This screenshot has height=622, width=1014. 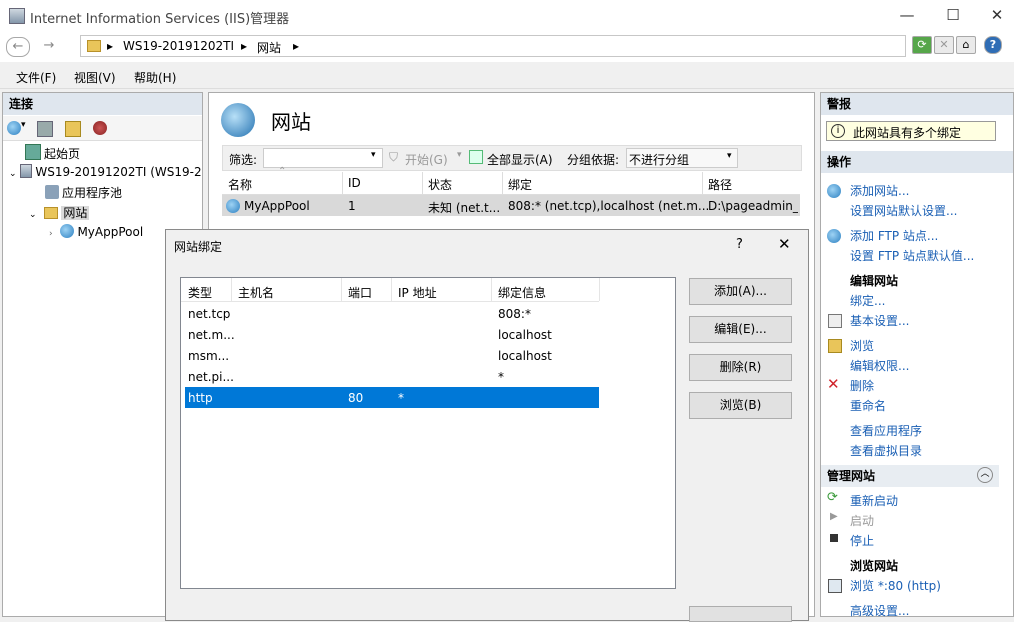 What do you see at coordinates (392, 377) in the screenshot?
I see `table-row: net.pi... *` at bounding box center [392, 377].